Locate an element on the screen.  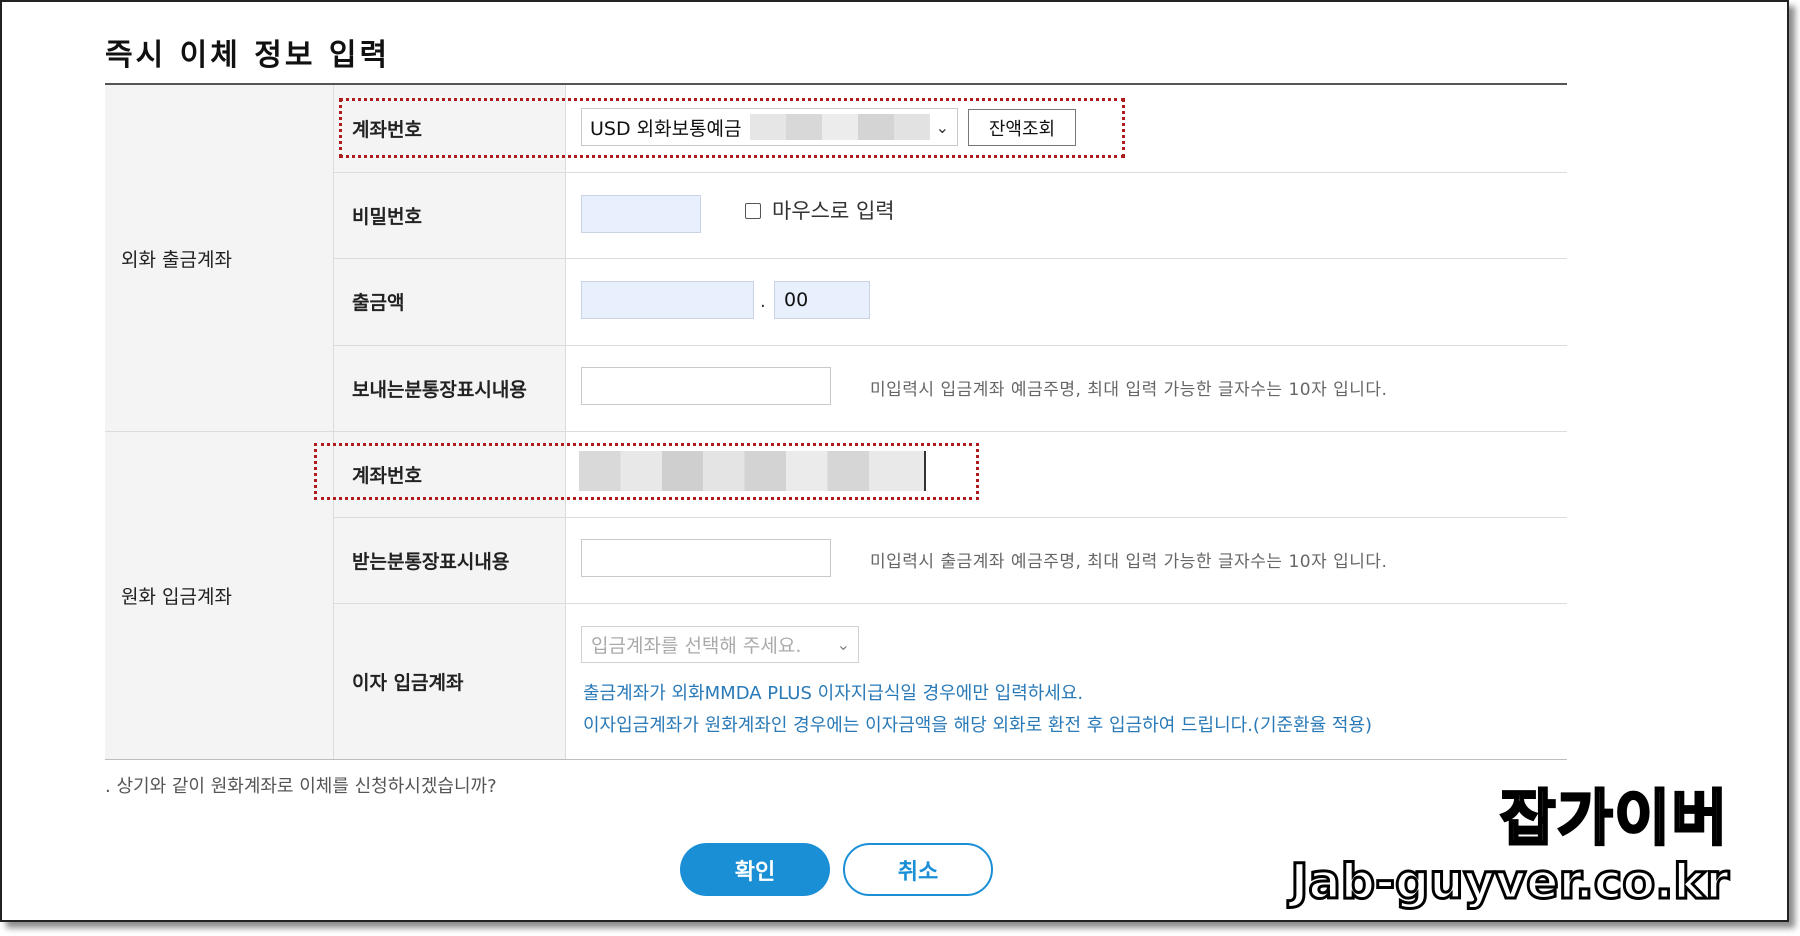
amount-integer-input is located at coordinates (667, 300).